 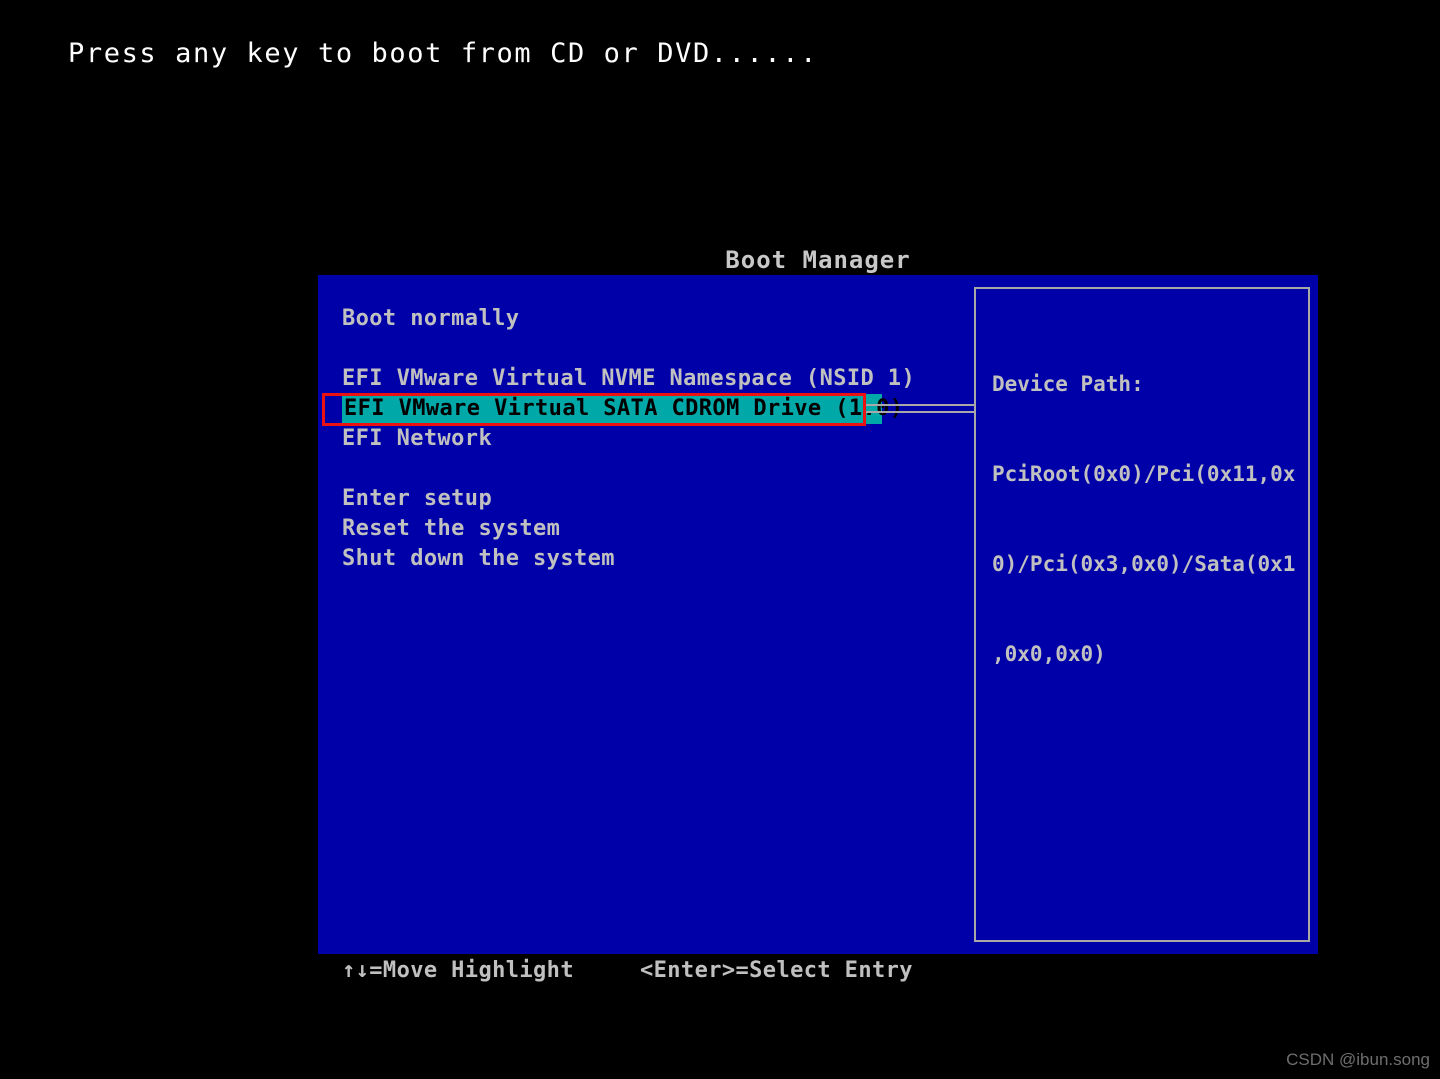 I want to click on footer-select-entry-hint: <Enter>=Select Entry, so click(x=776, y=970).